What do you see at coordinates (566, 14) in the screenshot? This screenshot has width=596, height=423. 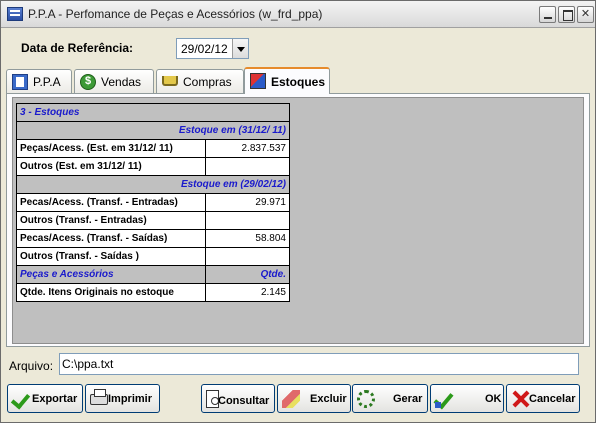 I see `maximize-button` at bounding box center [566, 14].